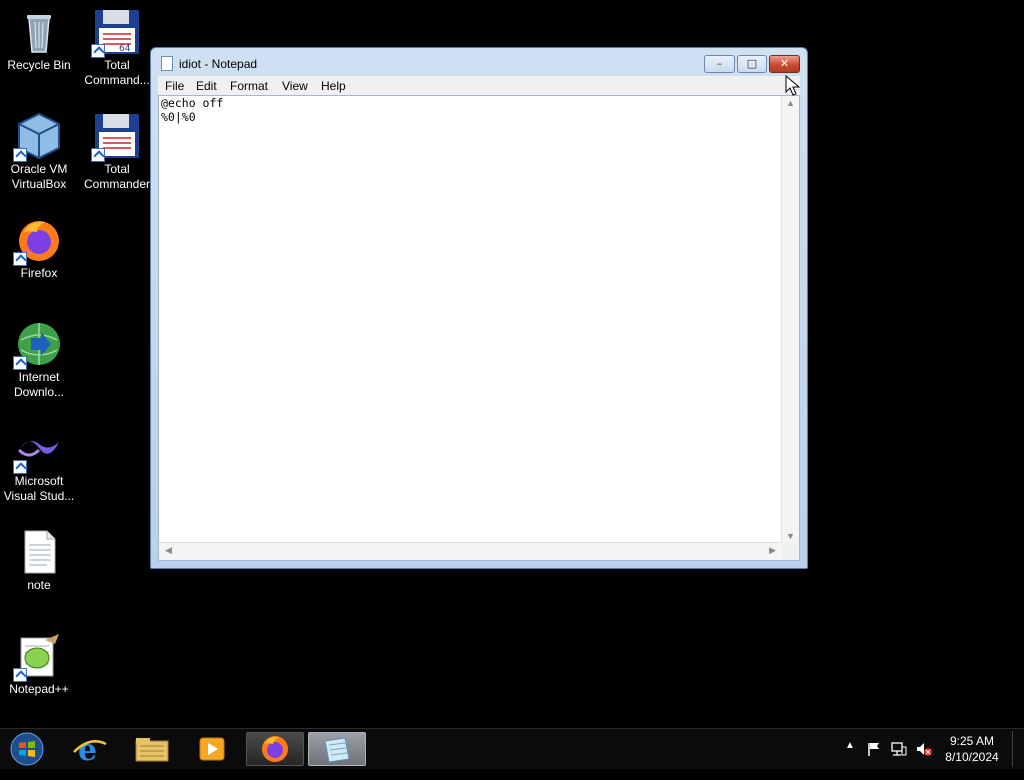 This screenshot has width=1024, height=780. What do you see at coordinates (295, 86) in the screenshot?
I see `menu-view: View` at bounding box center [295, 86].